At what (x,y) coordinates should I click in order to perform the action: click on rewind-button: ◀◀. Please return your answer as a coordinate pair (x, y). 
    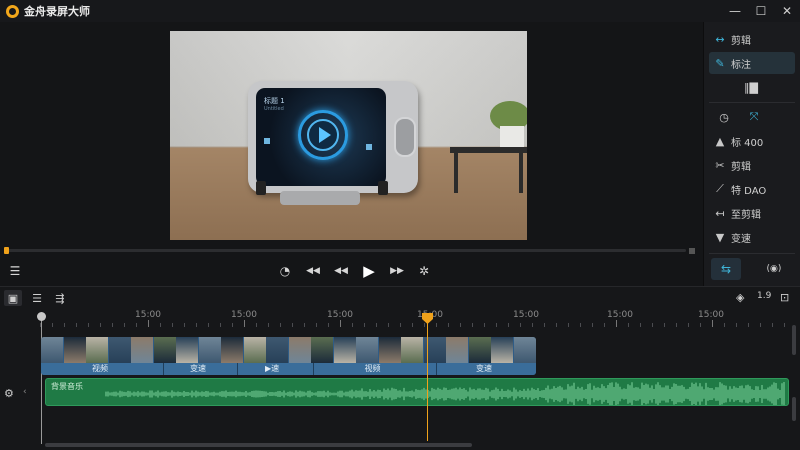
    Looking at the image, I should click on (313, 271).